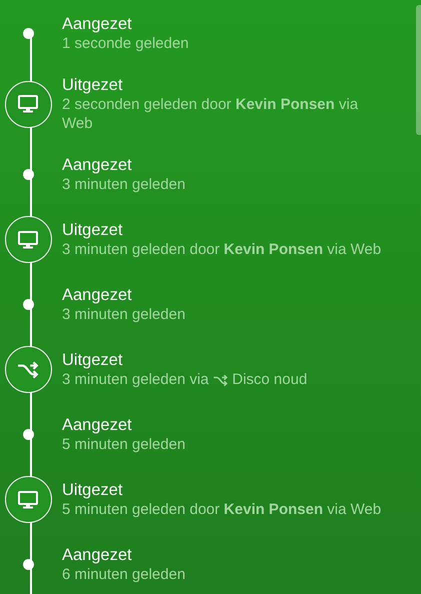 Image resolution: width=421 pixels, height=594 pixels. Describe the element at coordinates (418, 70) in the screenshot. I see `scrollbar` at that location.